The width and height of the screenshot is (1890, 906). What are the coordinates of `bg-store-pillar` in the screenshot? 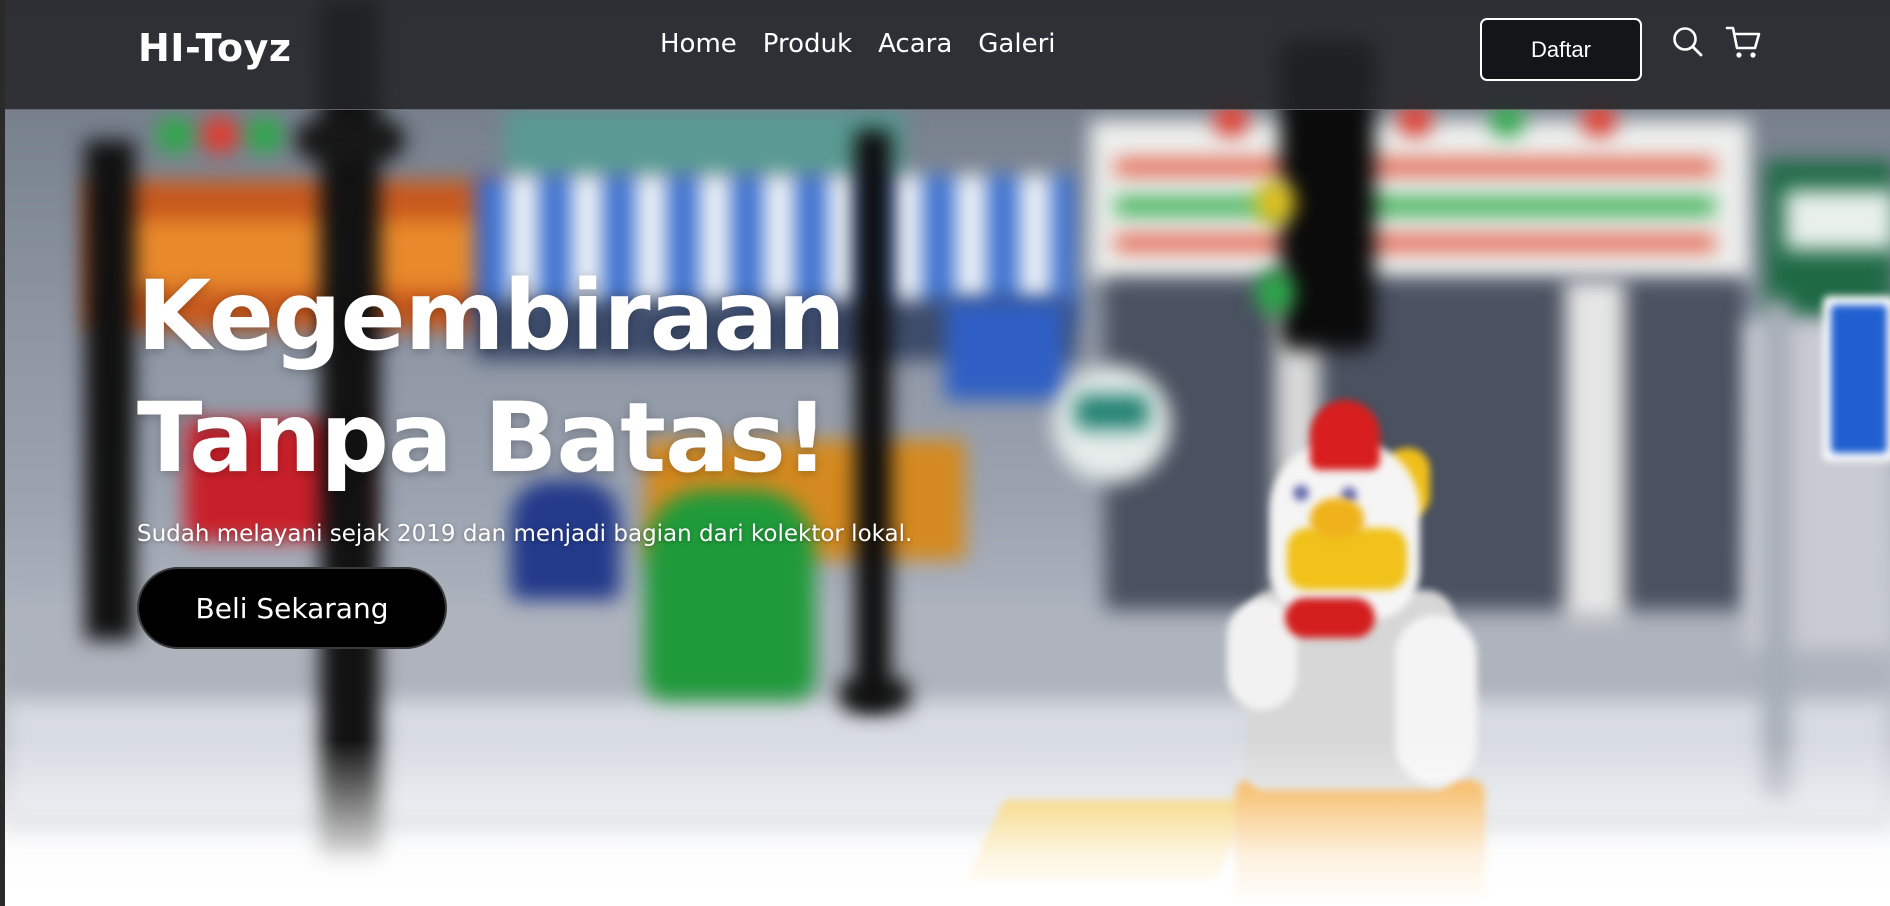 It's located at (1595, 450).